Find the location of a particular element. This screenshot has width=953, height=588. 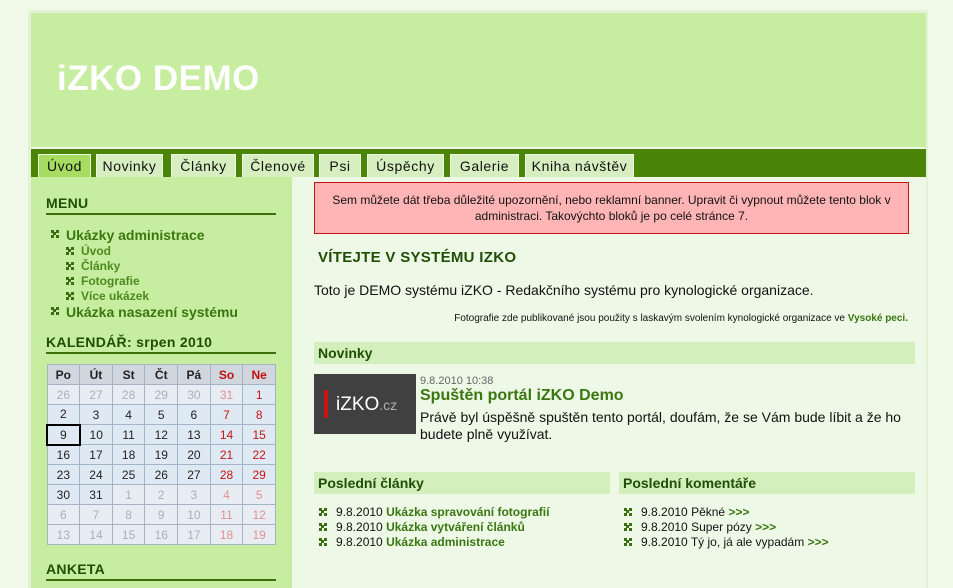

tab-uvod: Úvod is located at coordinates (64, 165).